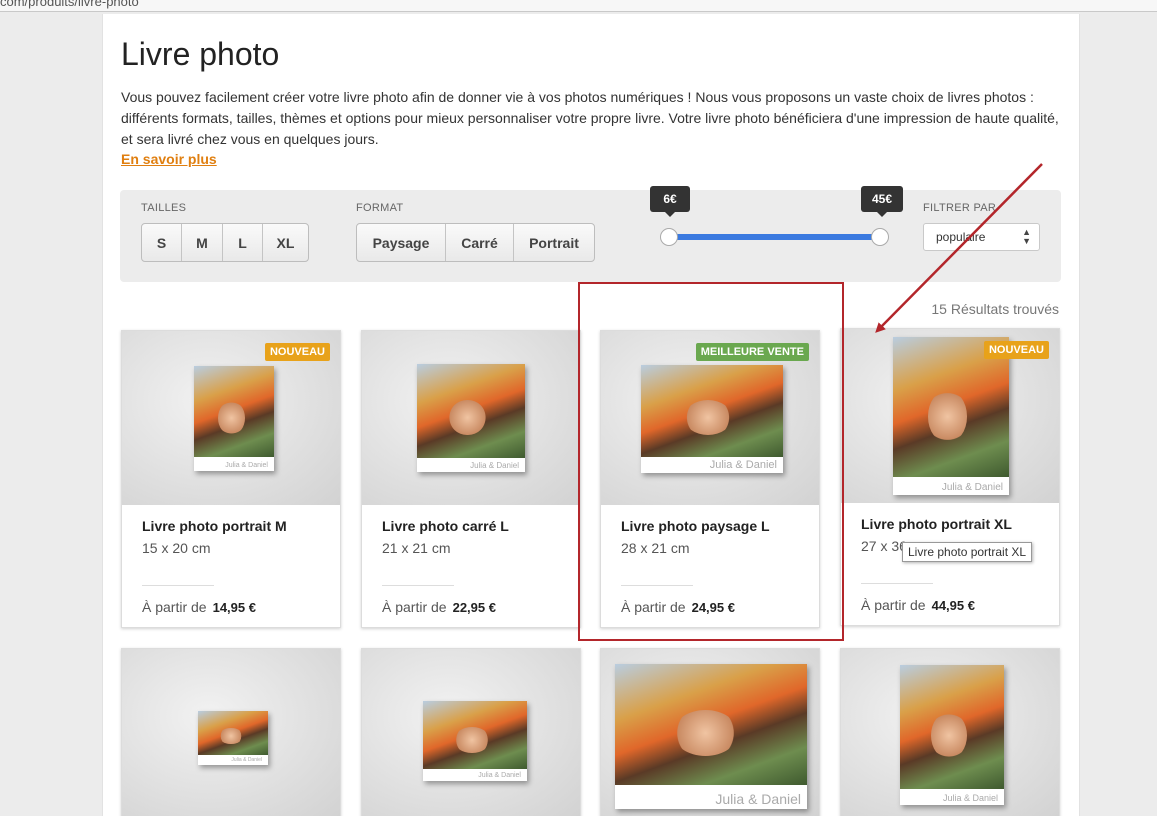 This screenshot has height=816, width=1157. I want to click on price-slider-max-handle, so click(880, 237).